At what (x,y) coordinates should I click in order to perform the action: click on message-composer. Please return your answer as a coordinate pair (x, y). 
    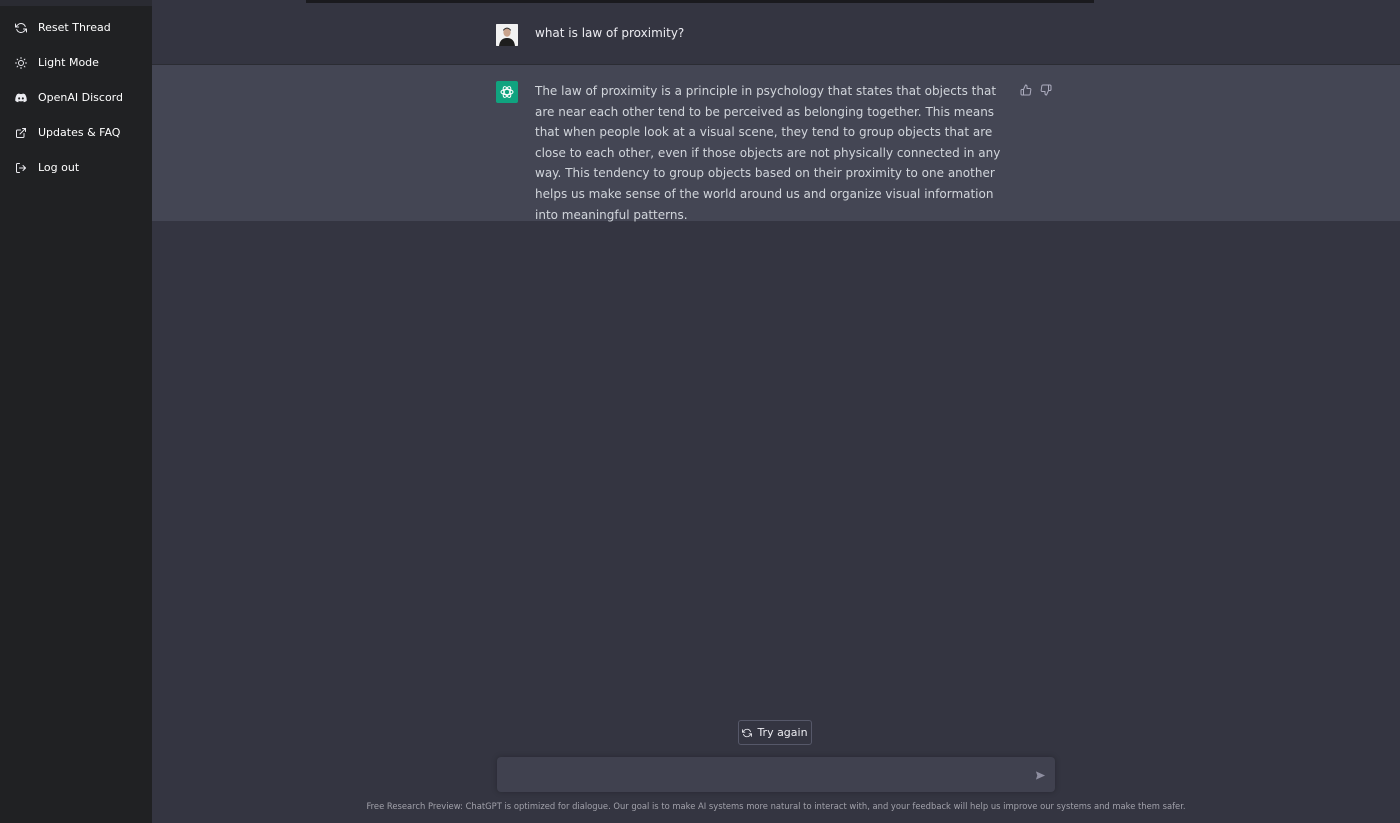
    Looking at the image, I should click on (776, 775).